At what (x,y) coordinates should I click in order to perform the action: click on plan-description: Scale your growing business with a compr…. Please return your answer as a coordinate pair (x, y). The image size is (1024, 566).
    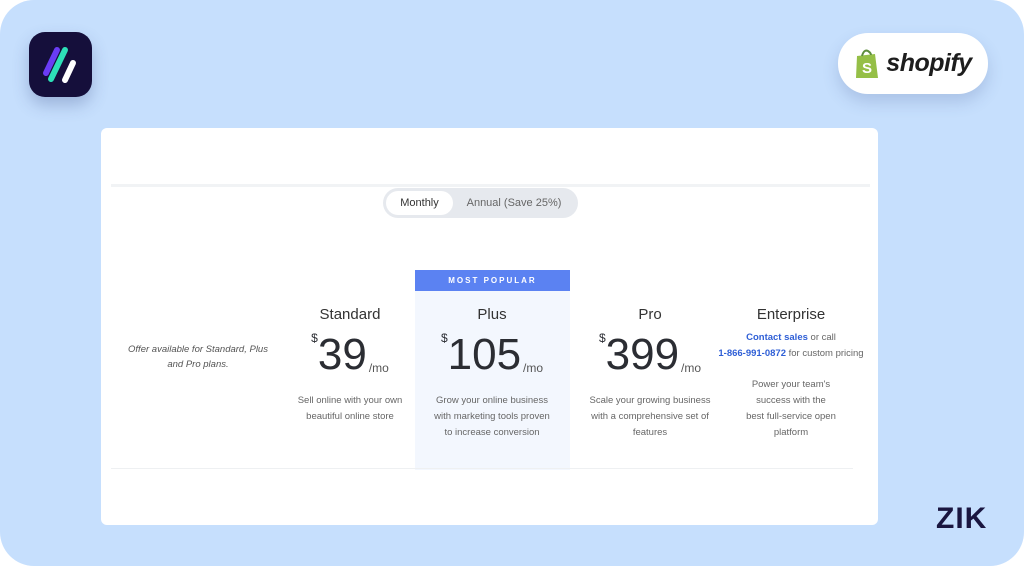
    Looking at the image, I should click on (650, 416).